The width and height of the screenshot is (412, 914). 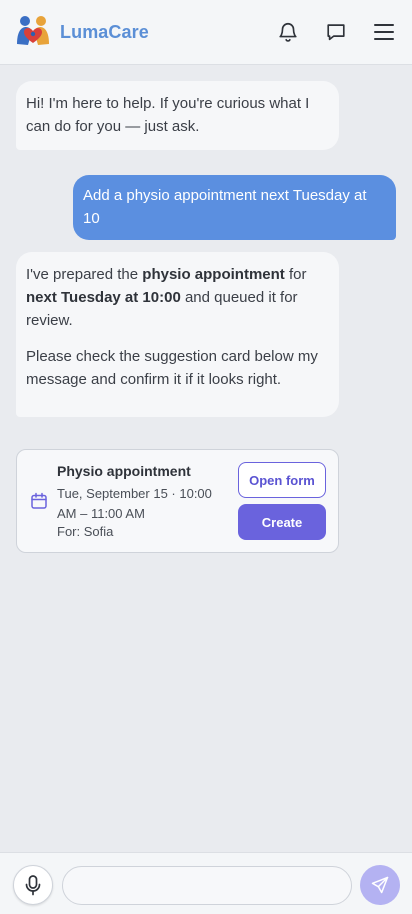 What do you see at coordinates (207, 885) in the screenshot?
I see `message-input` at bounding box center [207, 885].